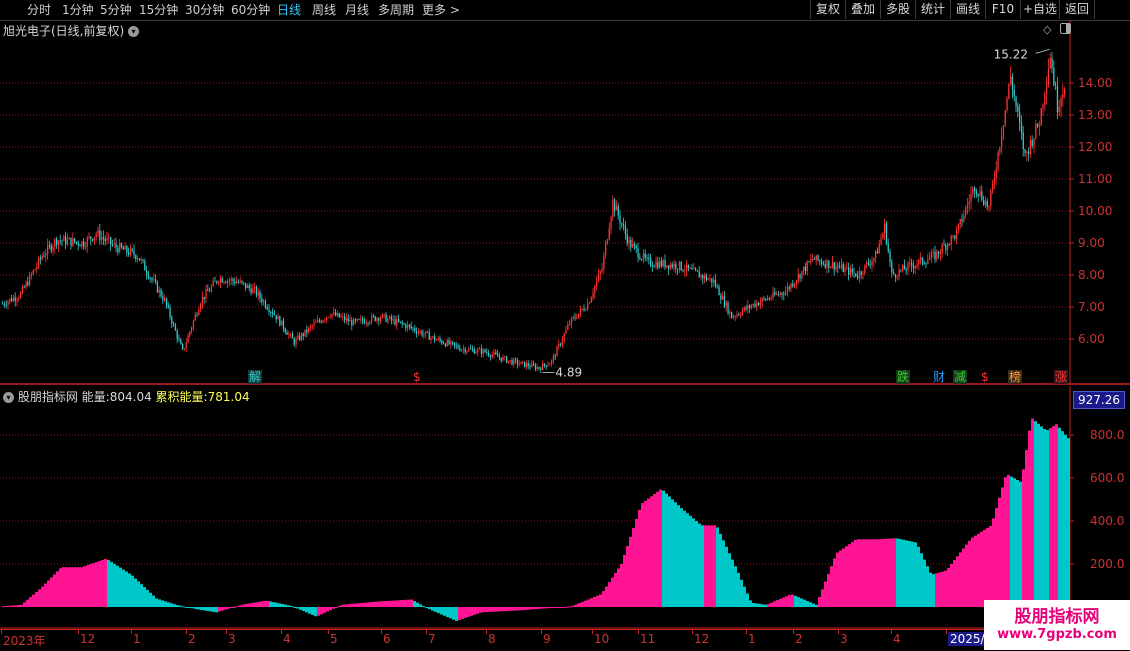 The width and height of the screenshot is (1130, 651). What do you see at coordinates (827, 9) in the screenshot?
I see `restore-rights-button: 复权` at bounding box center [827, 9].